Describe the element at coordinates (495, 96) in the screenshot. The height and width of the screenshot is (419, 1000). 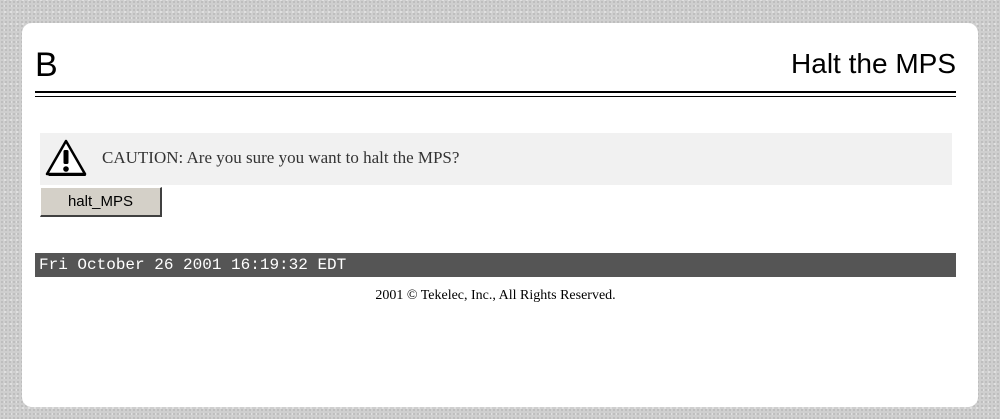
I see `header-divider-secondary` at that location.